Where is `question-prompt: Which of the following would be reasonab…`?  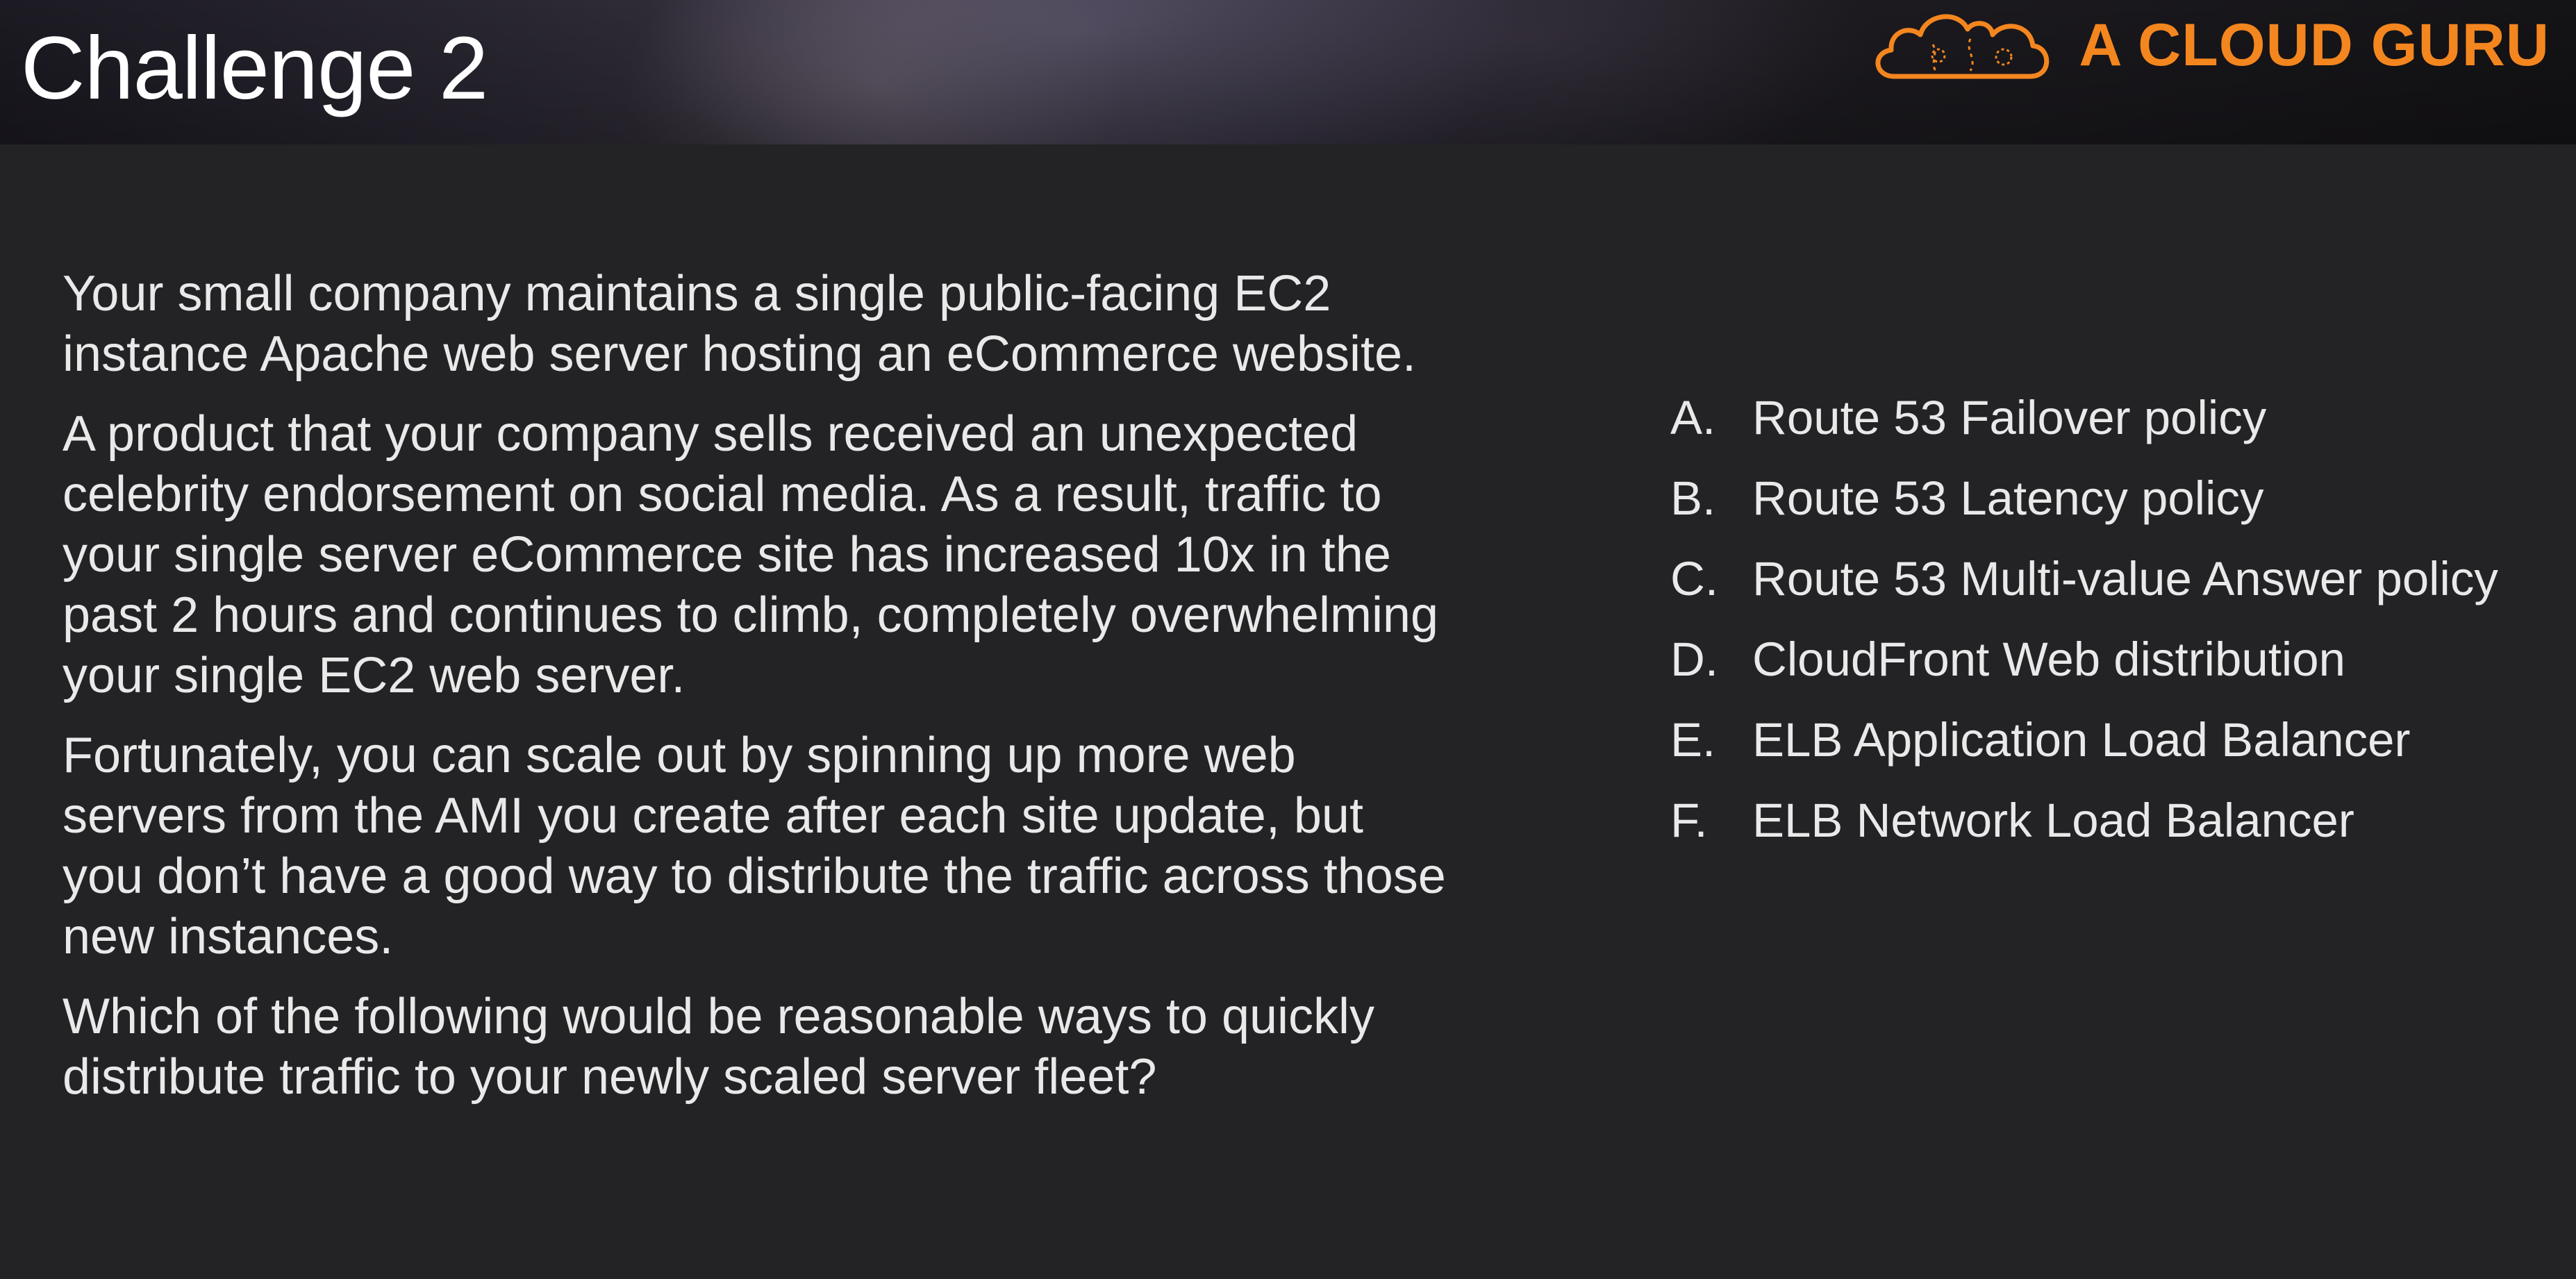 question-prompt: Which of the following would be reasonab… is located at coordinates (719, 1047).